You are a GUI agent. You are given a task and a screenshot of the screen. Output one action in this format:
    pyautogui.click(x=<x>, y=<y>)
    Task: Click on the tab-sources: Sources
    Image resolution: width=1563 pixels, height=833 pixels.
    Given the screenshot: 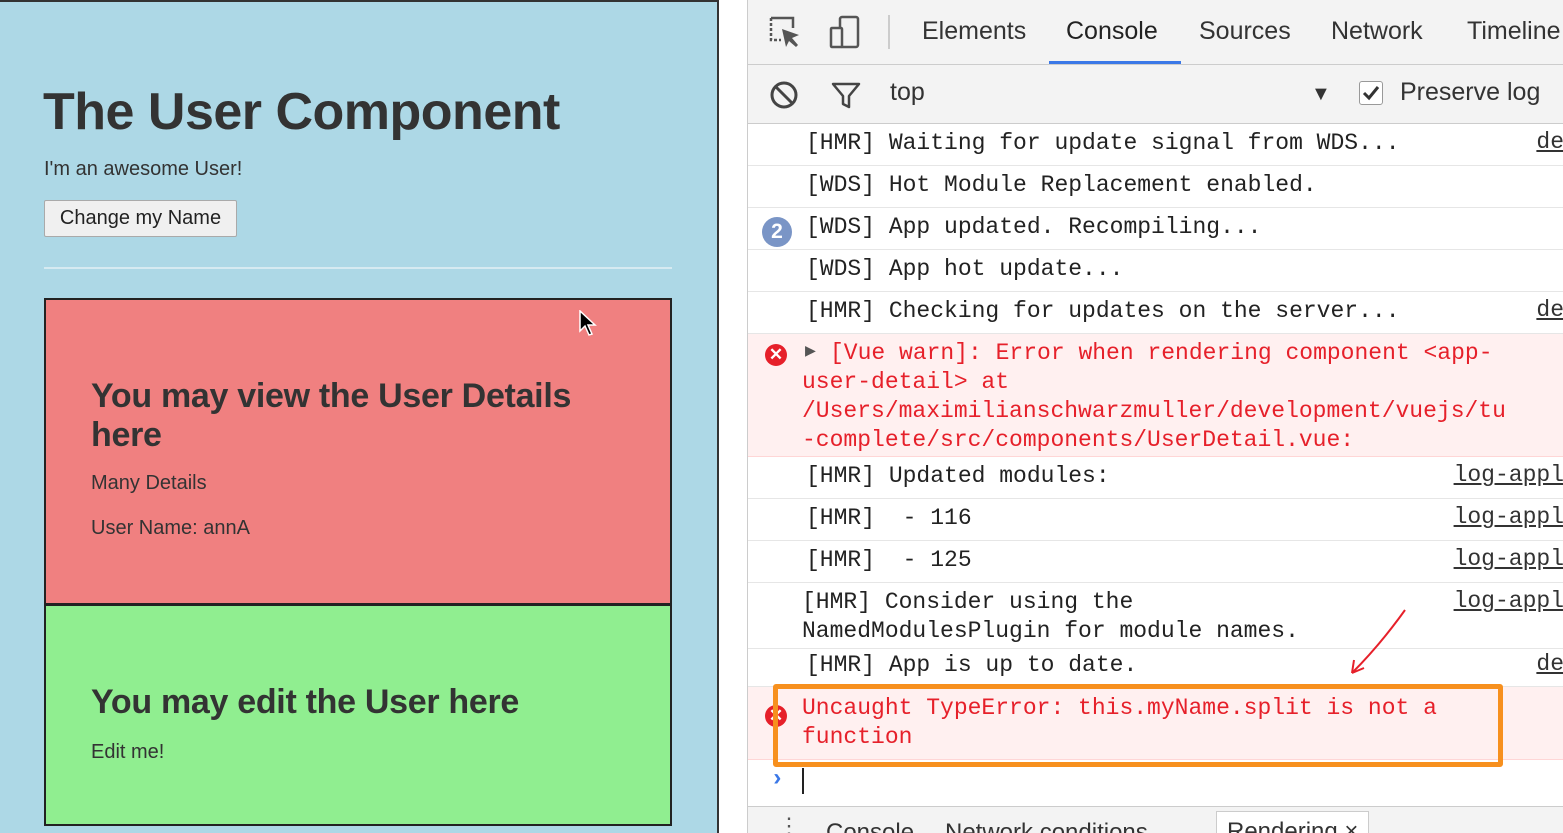 What is the action you would take?
    pyautogui.click(x=1245, y=31)
    